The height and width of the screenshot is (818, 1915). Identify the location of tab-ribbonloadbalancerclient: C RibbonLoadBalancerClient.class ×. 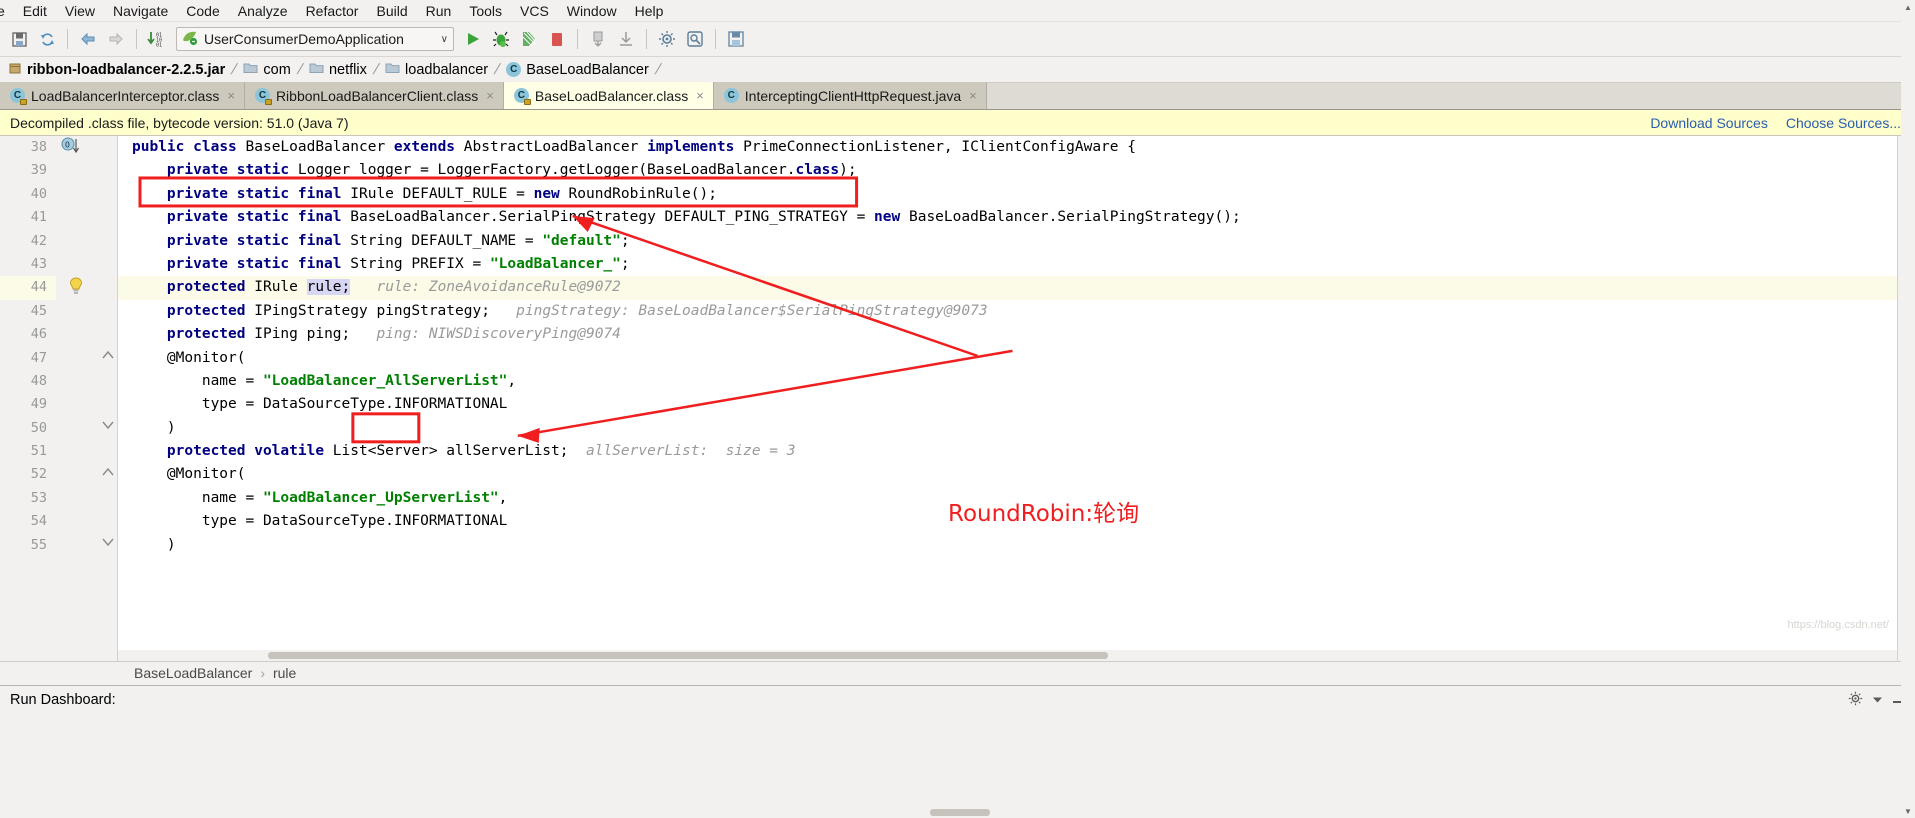
(374, 95).